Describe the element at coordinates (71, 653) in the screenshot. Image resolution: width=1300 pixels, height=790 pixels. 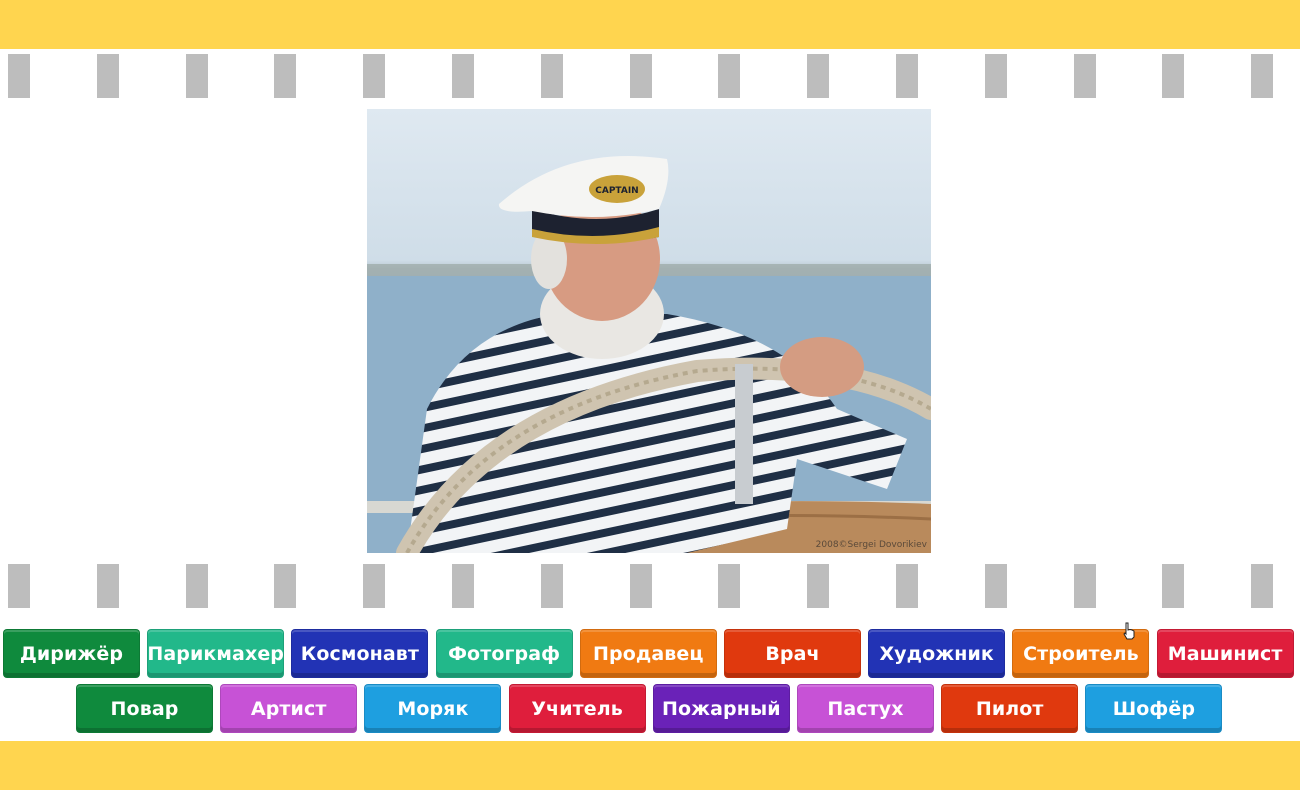
I see `answer-button: Дирижёр` at that location.